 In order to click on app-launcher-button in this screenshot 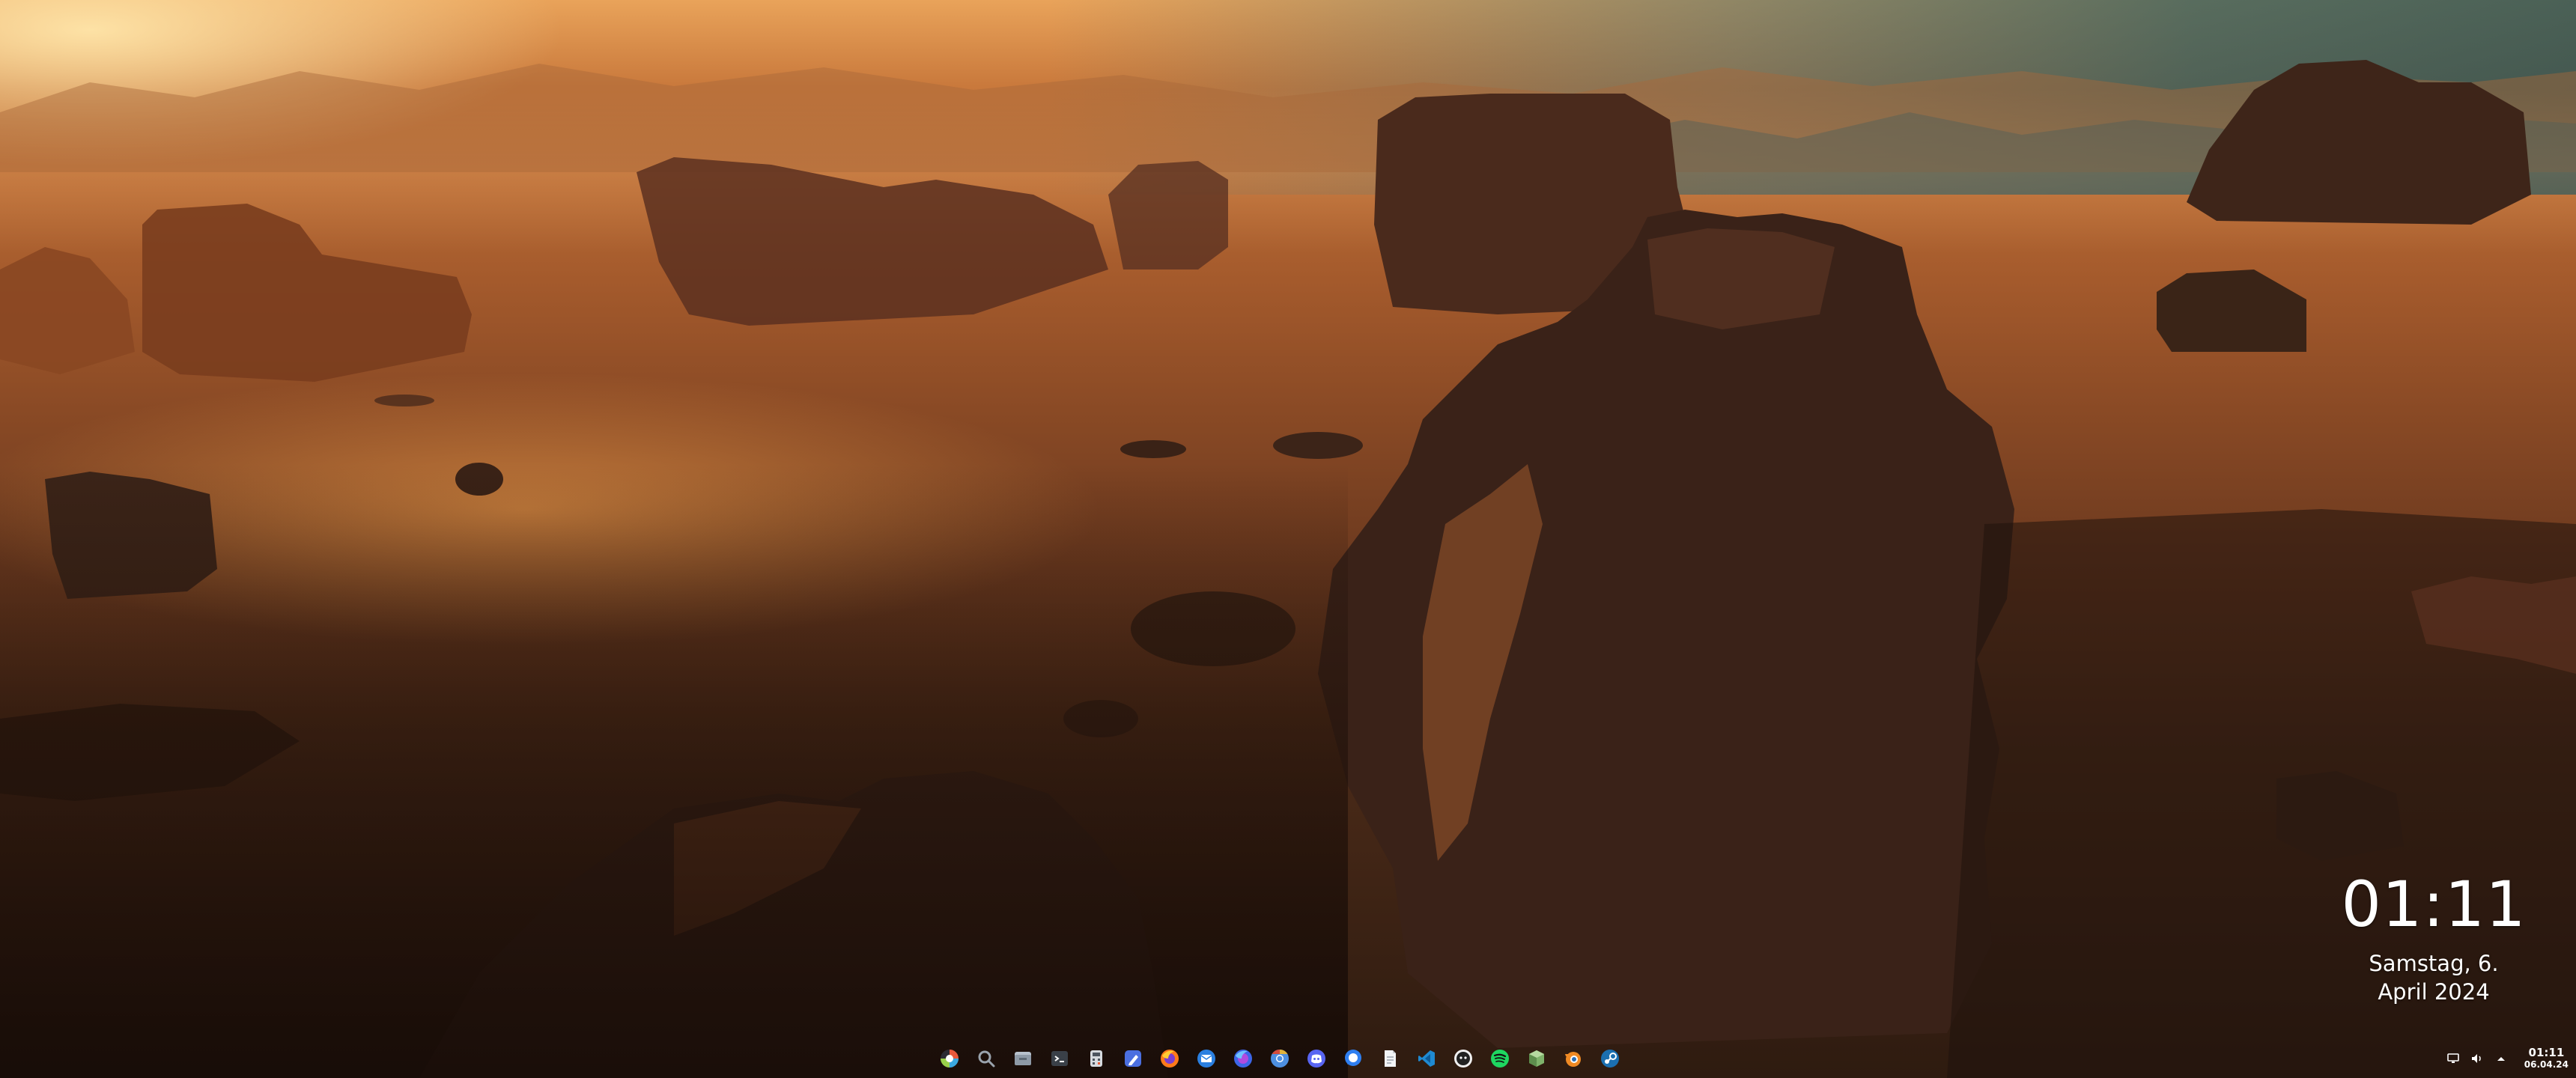, I will do `click(949, 1058)`.